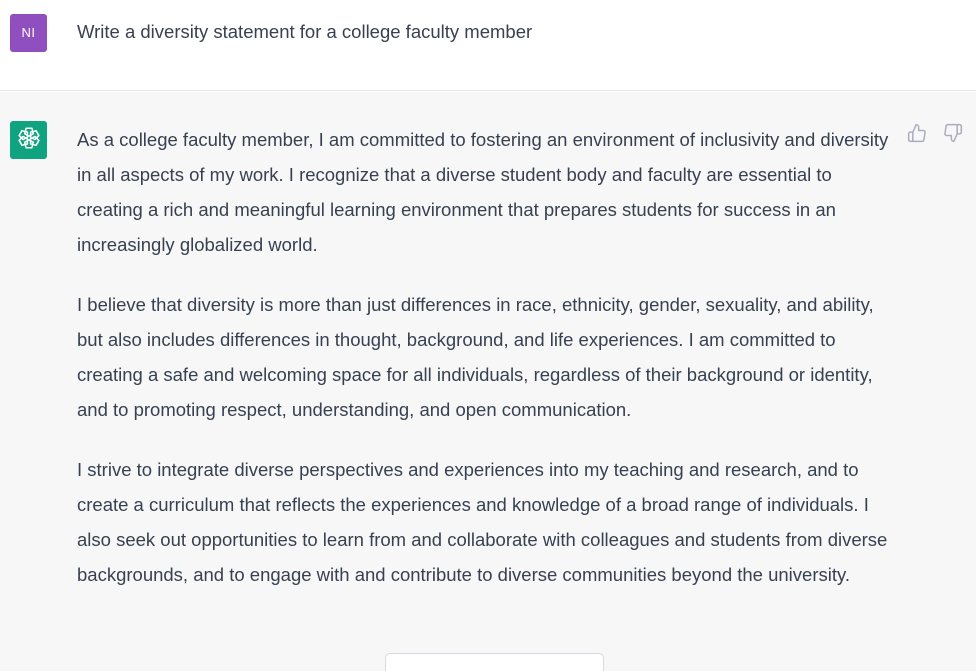  I want to click on openai-logo-icon, so click(29, 140).